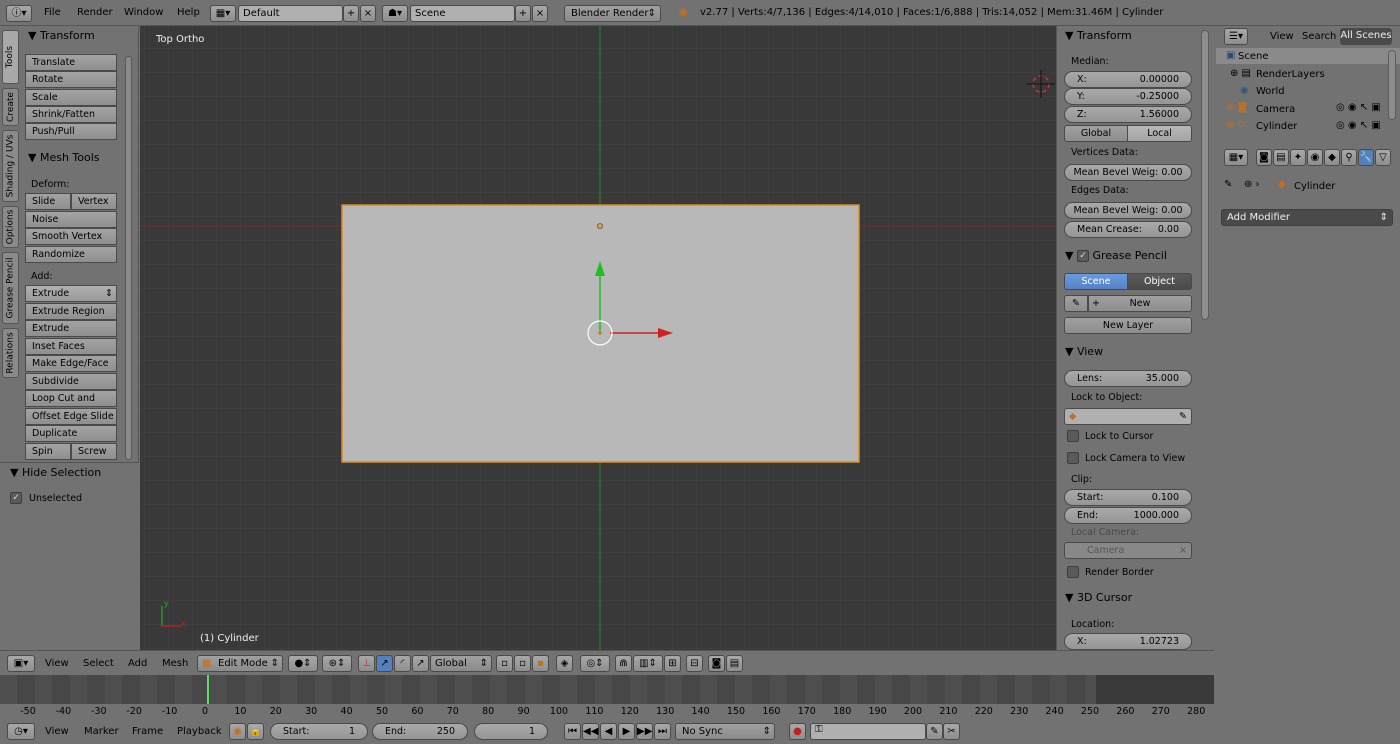 This screenshot has width=1400, height=744. What do you see at coordinates (98, 663) in the screenshot?
I see `menu-select: Select` at bounding box center [98, 663].